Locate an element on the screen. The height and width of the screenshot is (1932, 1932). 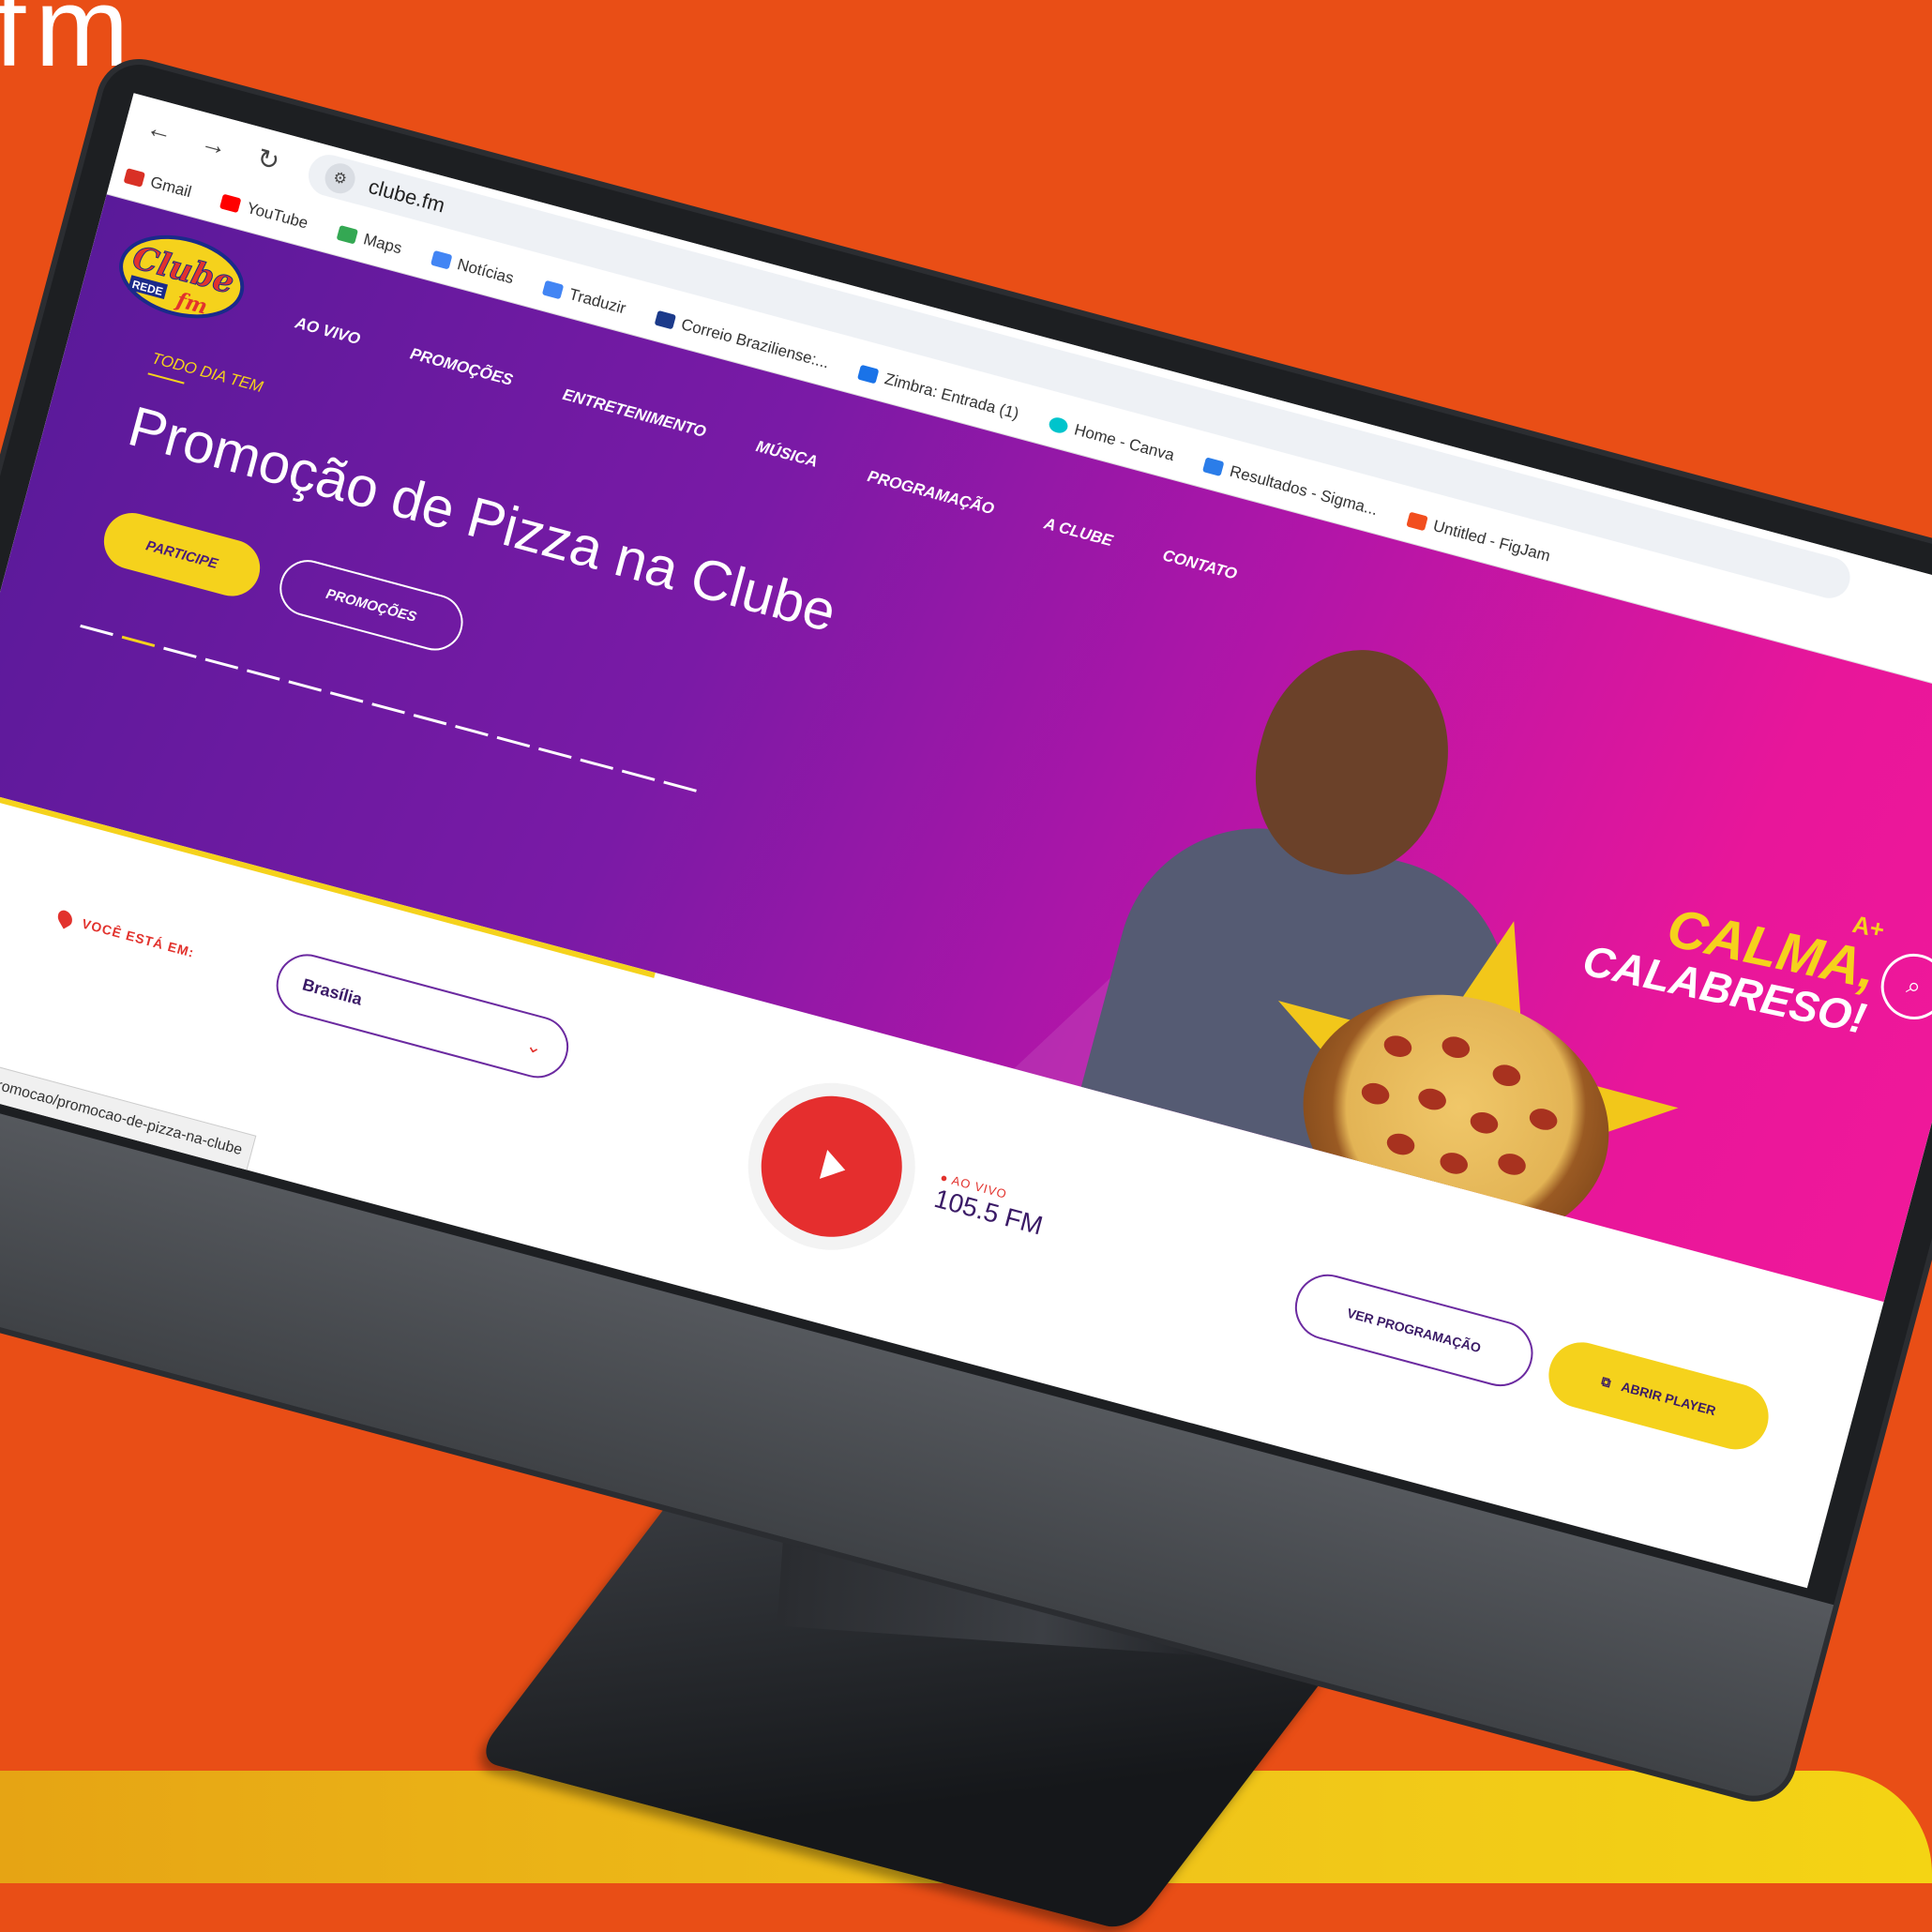
bookmark-label: Gmail is located at coordinates (171, 186).